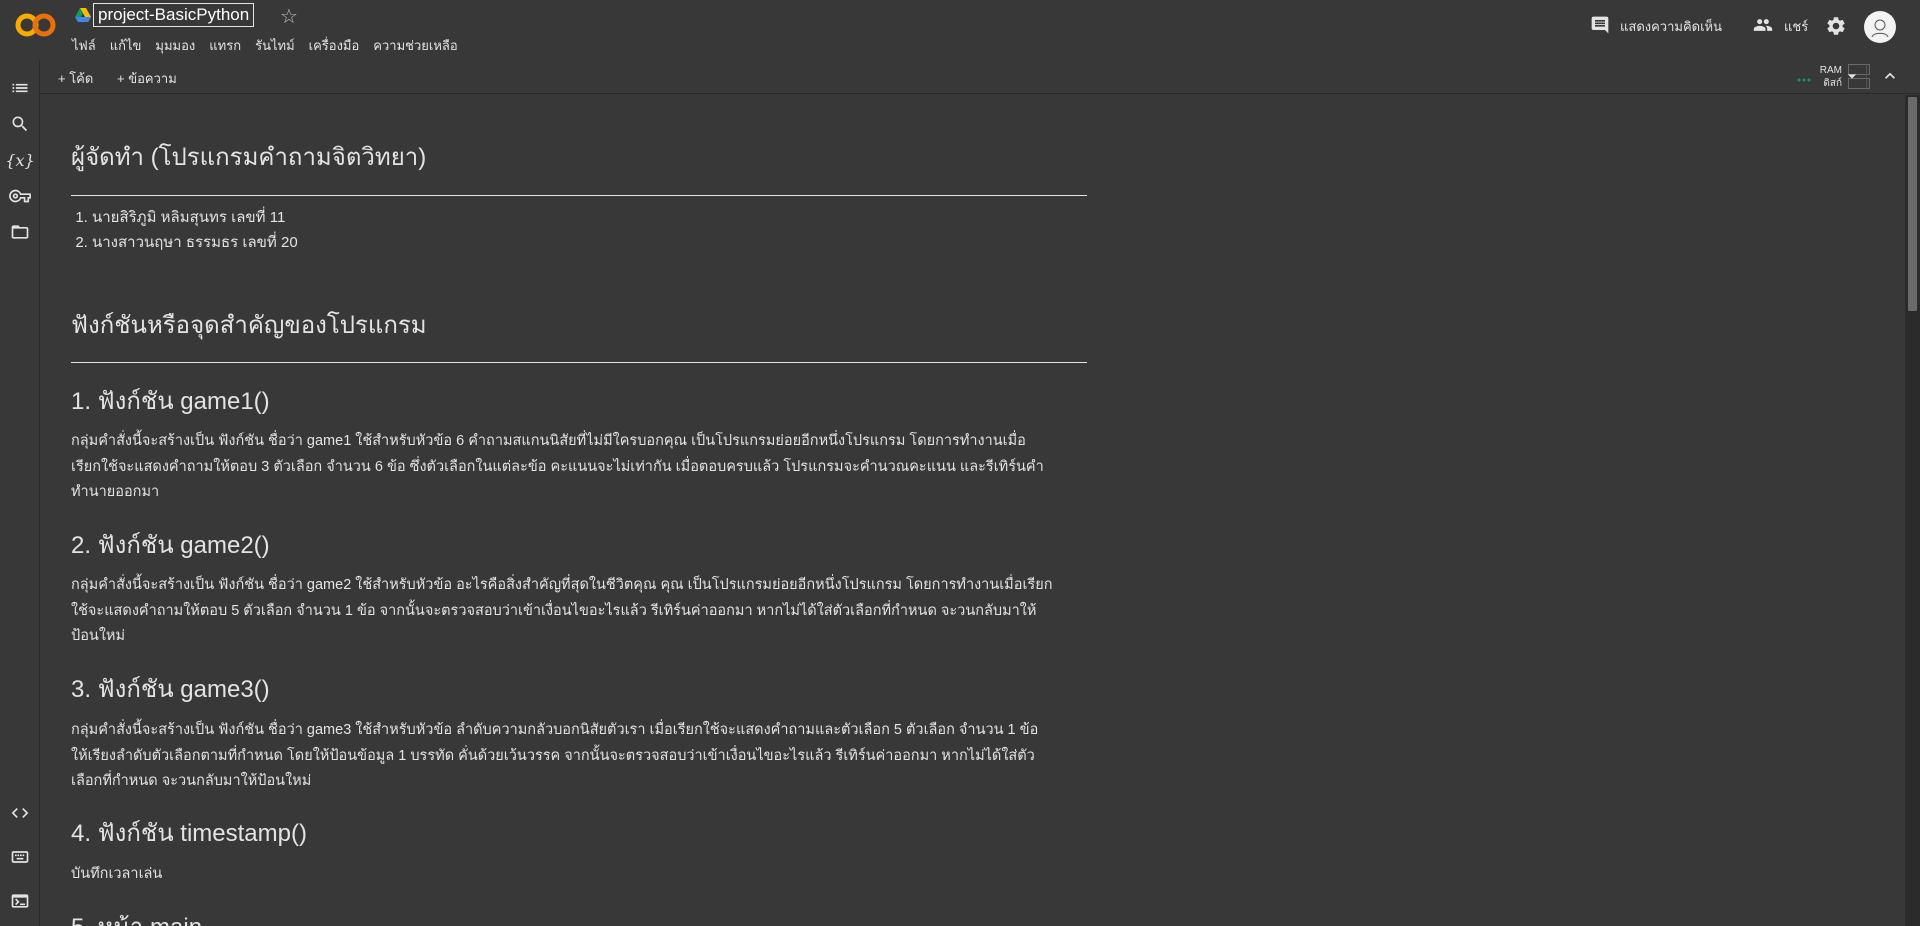  Describe the element at coordinates (175, 45) in the screenshot. I see `menu-view: มุมมอง` at that location.